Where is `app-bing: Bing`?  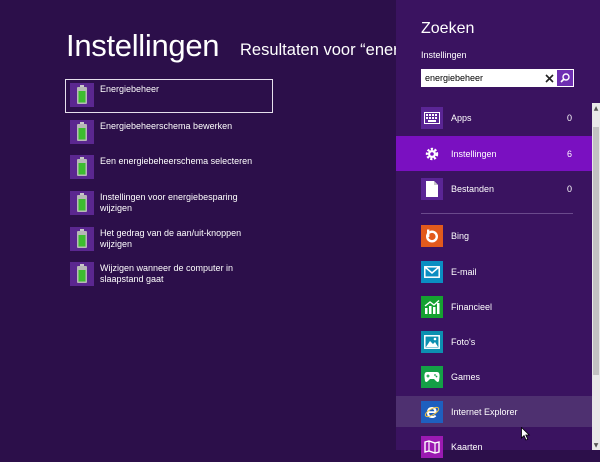
app-bing: Bing is located at coordinates (494, 235).